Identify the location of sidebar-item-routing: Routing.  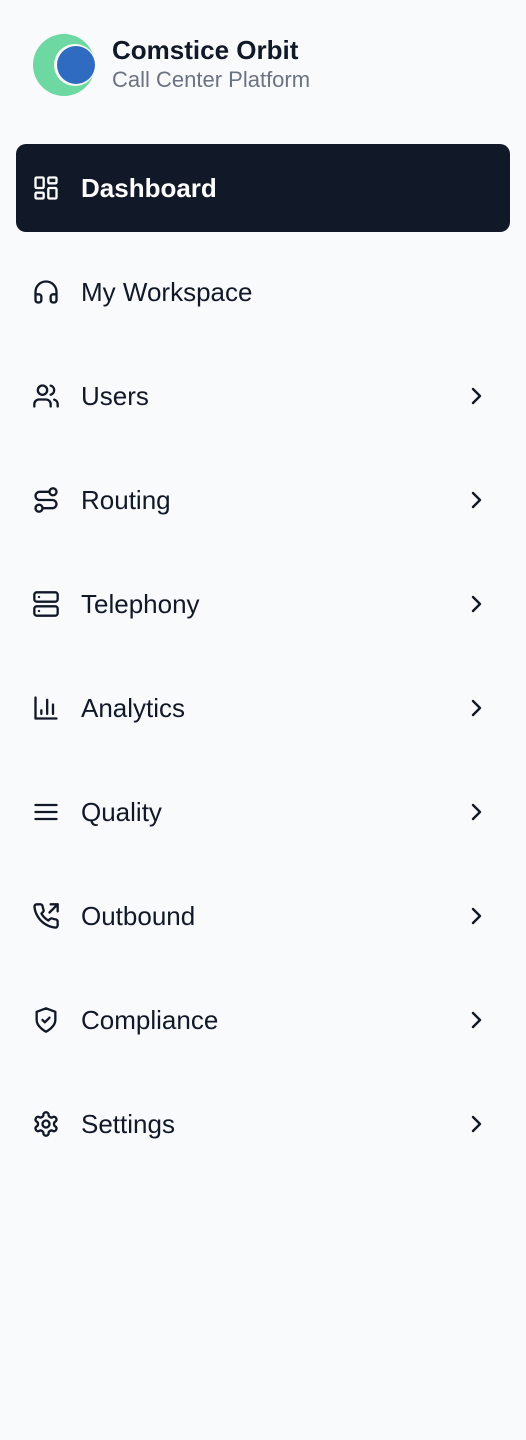
(263, 500).